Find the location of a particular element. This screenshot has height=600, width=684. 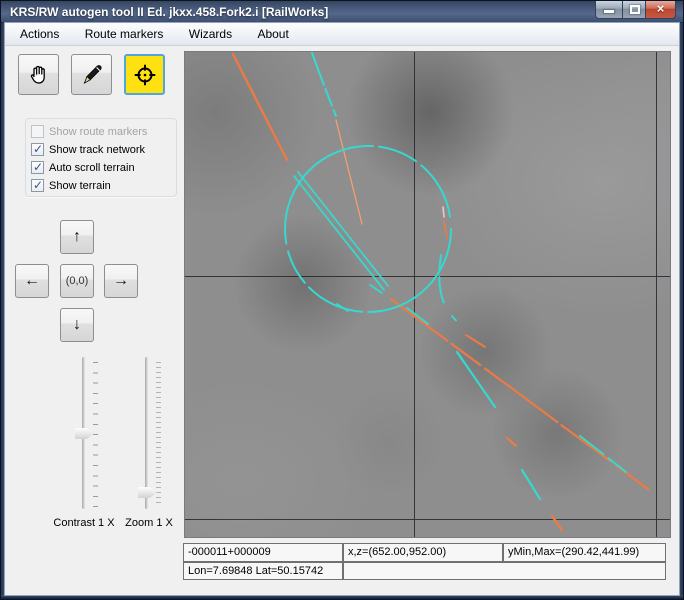

status-yminmax: yMin,Max=(290.42,441.99) is located at coordinates (584, 552).